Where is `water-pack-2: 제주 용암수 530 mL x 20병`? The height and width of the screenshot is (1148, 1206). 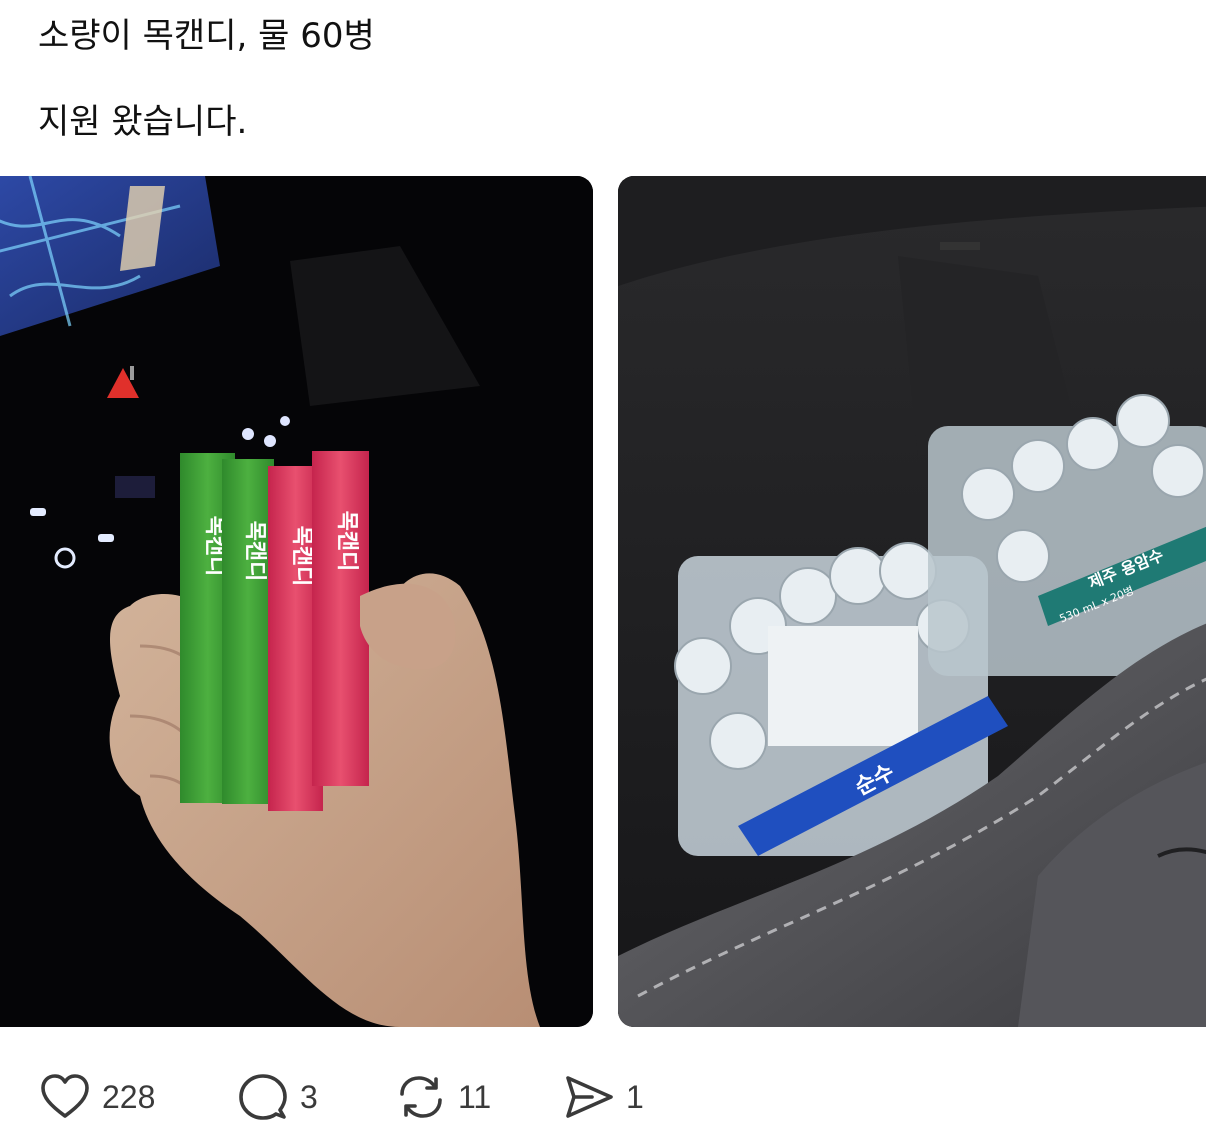
water-pack-2: 제주 용암수 530 mL x 20병 is located at coordinates (1067, 535).